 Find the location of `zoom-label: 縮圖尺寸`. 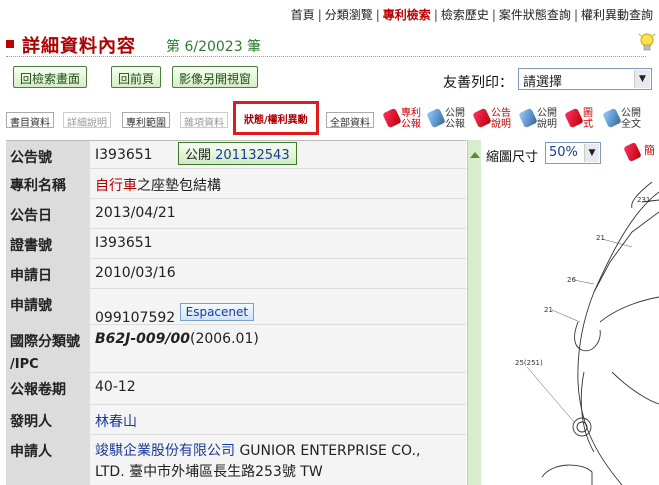

zoom-label: 縮圖尺寸 is located at coordinates (512, 157).